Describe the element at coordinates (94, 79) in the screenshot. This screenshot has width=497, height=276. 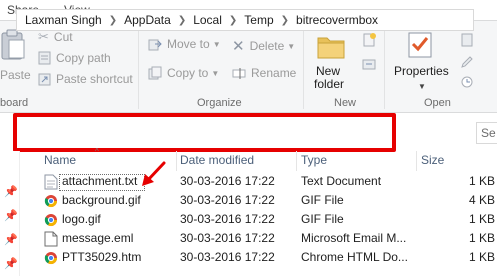
I see `paste-shortcut-label: Paste shortcut` at that location.